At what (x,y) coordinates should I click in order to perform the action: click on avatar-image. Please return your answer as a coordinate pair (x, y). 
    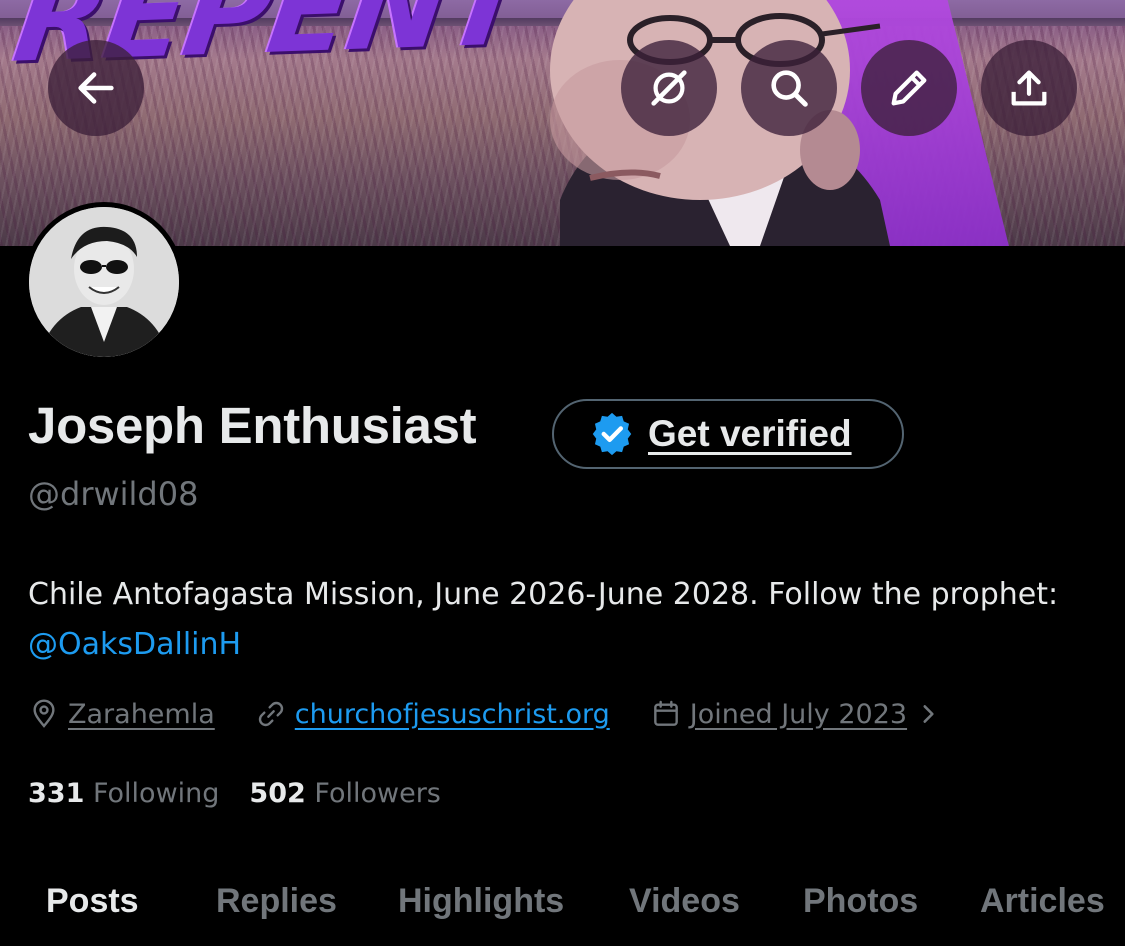
    Looking at the image, I should click on (104, 282).